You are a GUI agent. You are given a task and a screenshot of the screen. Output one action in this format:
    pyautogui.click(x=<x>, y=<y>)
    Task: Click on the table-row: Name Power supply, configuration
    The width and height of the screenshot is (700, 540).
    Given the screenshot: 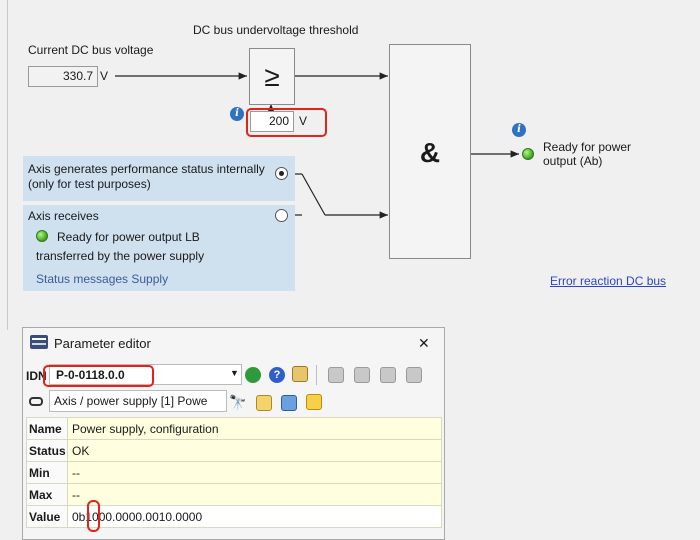 What is the action you would take?
    pyautogui.click(x=234, y=428)
    